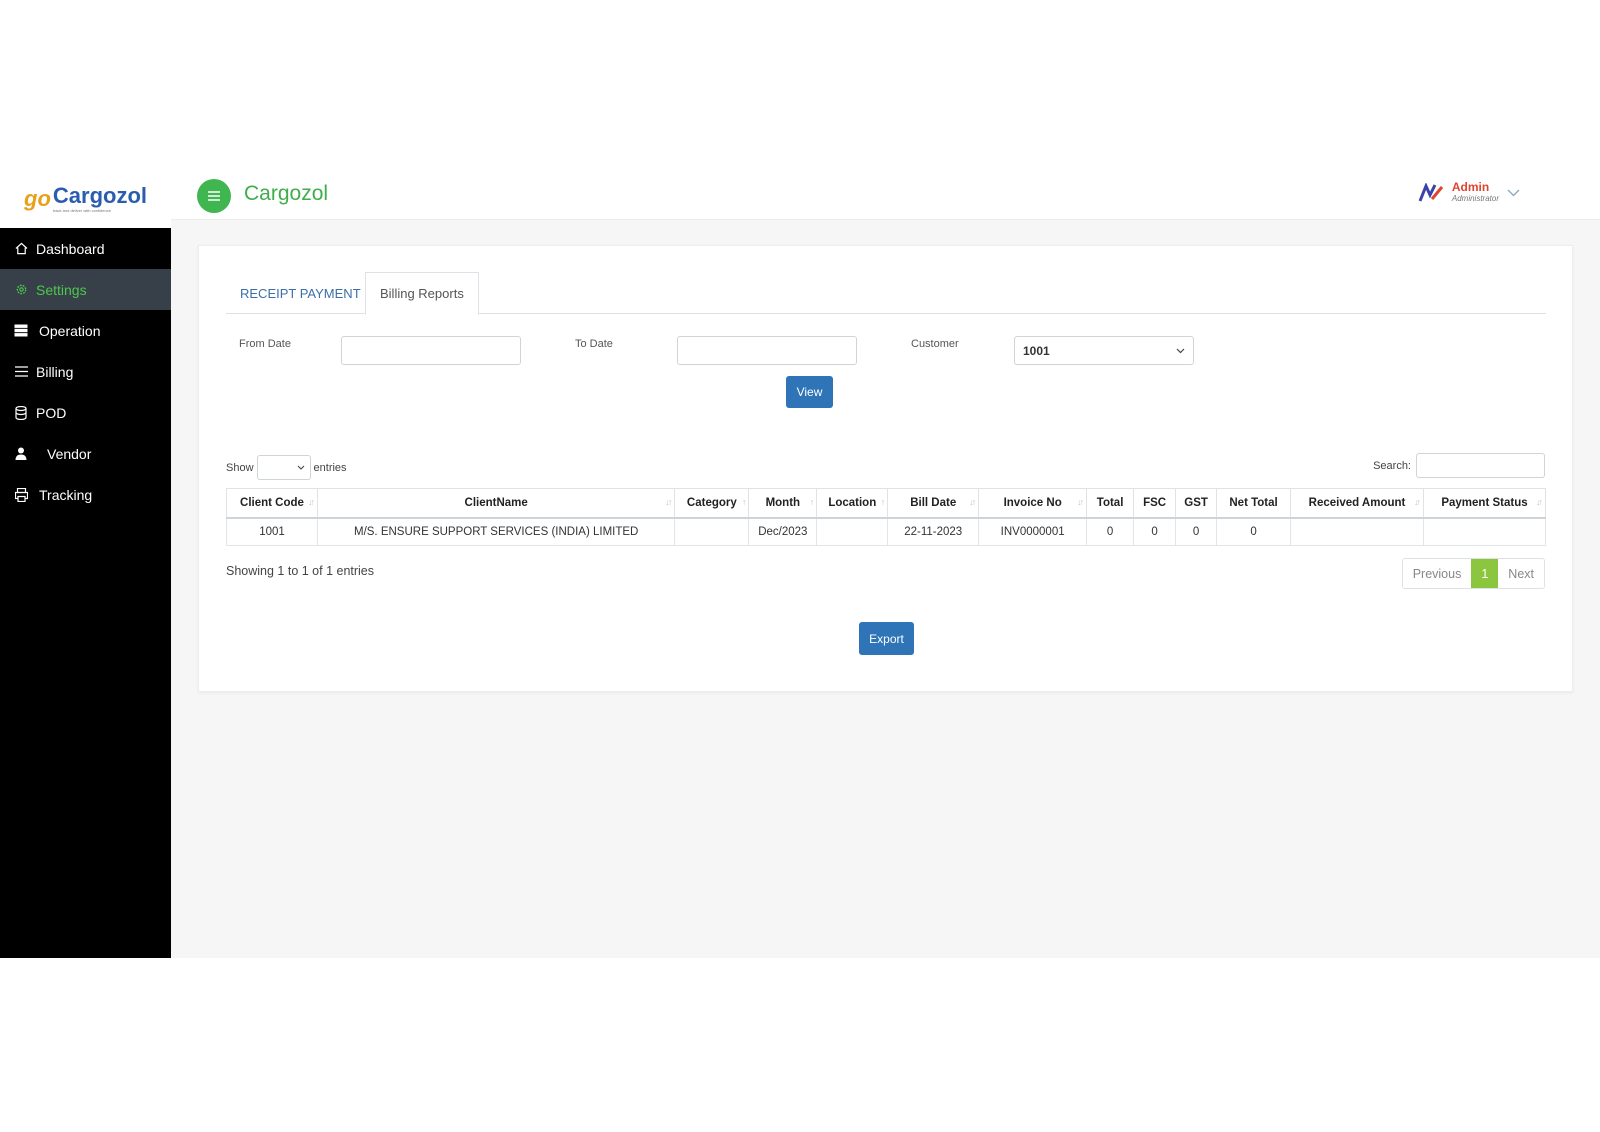 The height and width of the screenshot is (1132, 1600). What do you see at coordinates (783, 531) in the screenshot?
I see `cell-month: Dec/2023` at bounding box center [783, 531].